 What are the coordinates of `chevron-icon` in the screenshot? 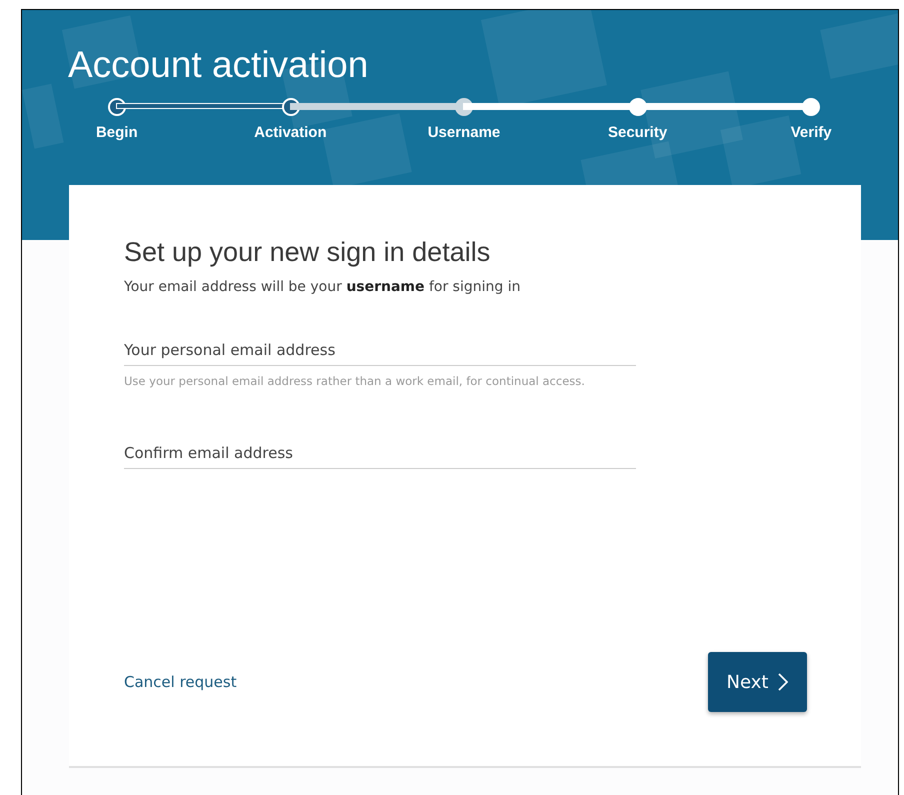 It's located at (783, 682).